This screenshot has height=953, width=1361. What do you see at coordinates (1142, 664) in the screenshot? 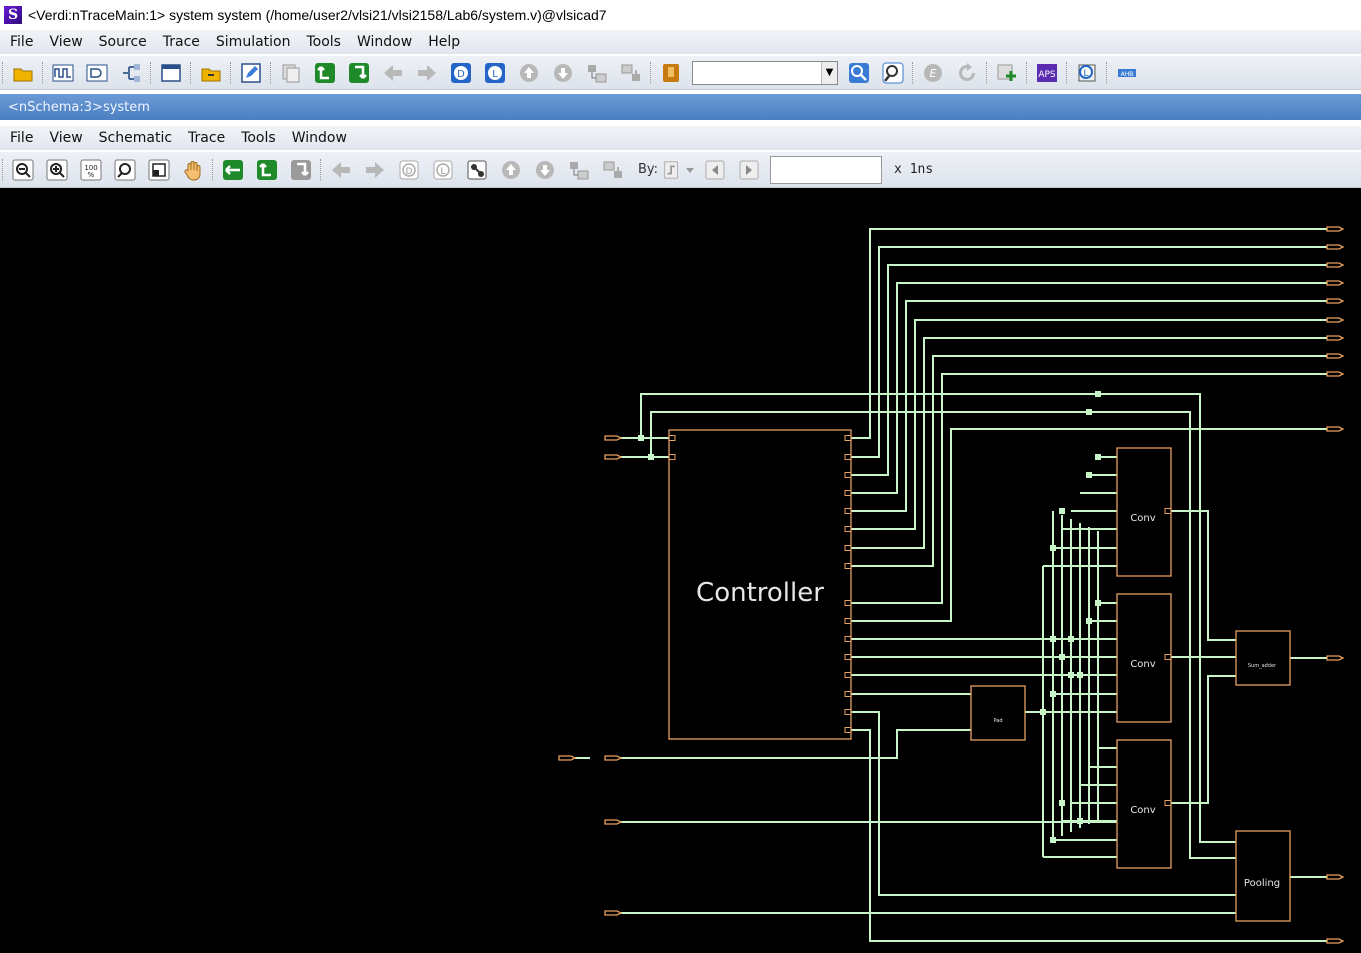
I see `conv-label-2: Conv` at bounding box center [1142, 664].